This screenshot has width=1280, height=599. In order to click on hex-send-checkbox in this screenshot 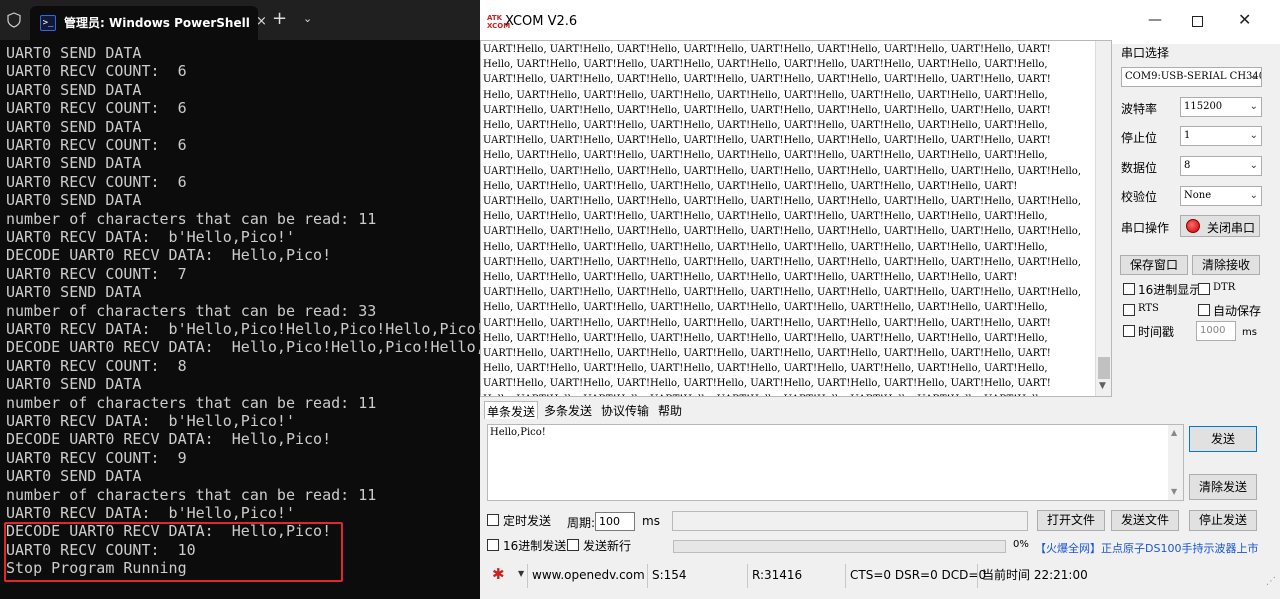, I will do `click(493, 545)`.